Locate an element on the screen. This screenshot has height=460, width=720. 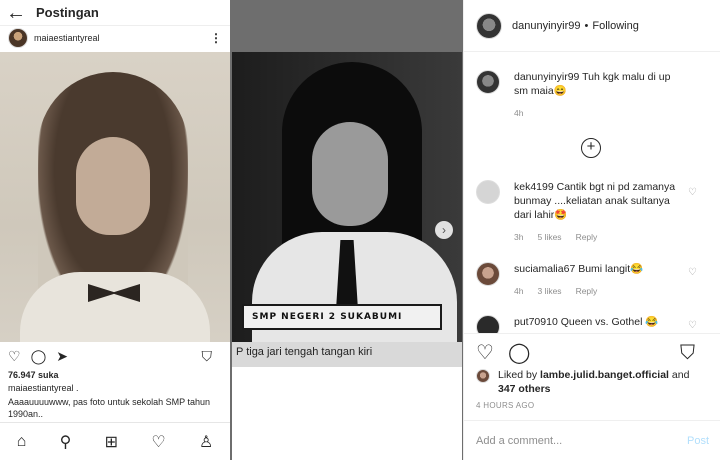
photo-blouse-shape is located at coordinates (115, 307).